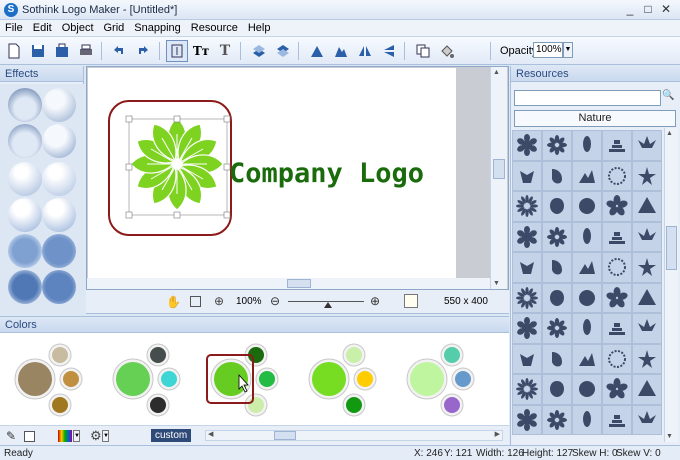 The width and height of the screenshot is (680, 460). I want to click on text-tool-icon: Tт, so click(201, 51).